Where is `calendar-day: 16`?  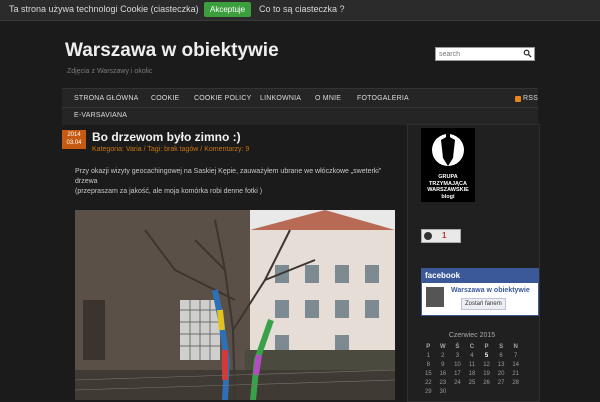 calendar-day: 16 is located at coordinates (443, 373).